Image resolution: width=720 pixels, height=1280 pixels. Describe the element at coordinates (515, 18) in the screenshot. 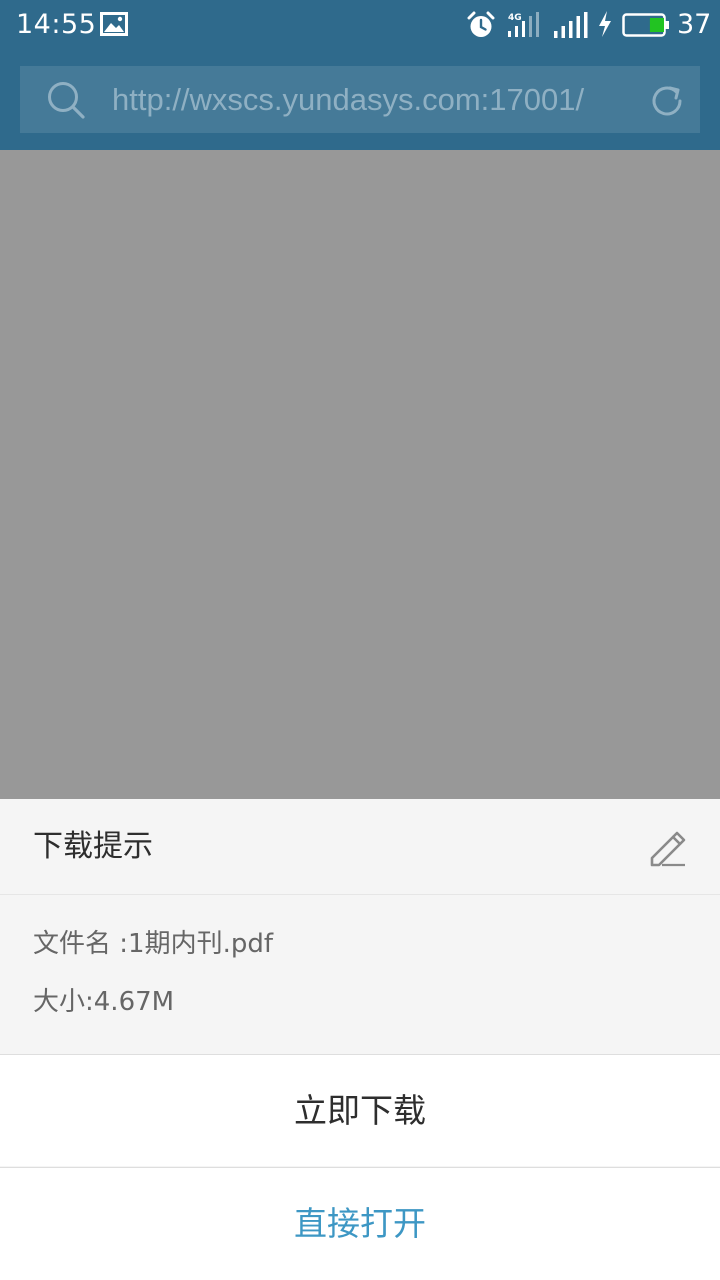

I see `network-type-label: 4G` at that location.